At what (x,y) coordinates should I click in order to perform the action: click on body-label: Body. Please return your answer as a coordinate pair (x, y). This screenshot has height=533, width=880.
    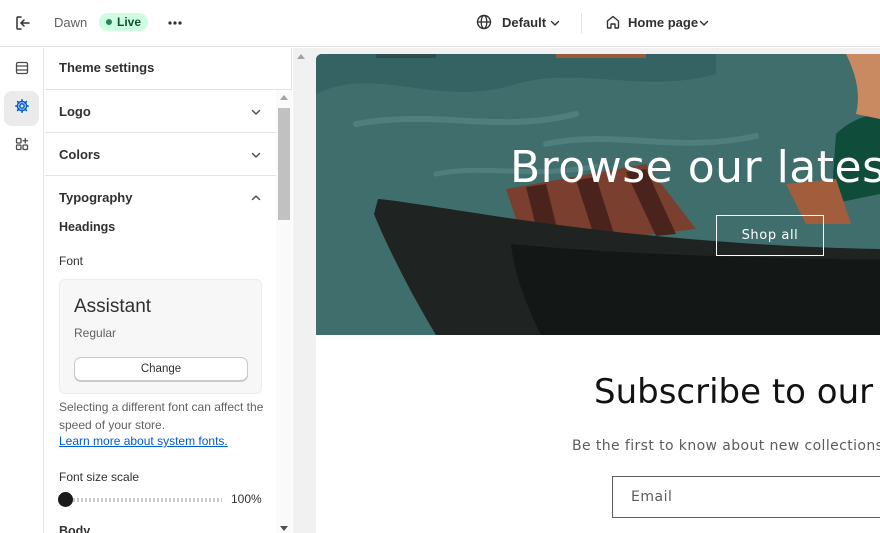
    Looking at the image, I should click on (75, 528).